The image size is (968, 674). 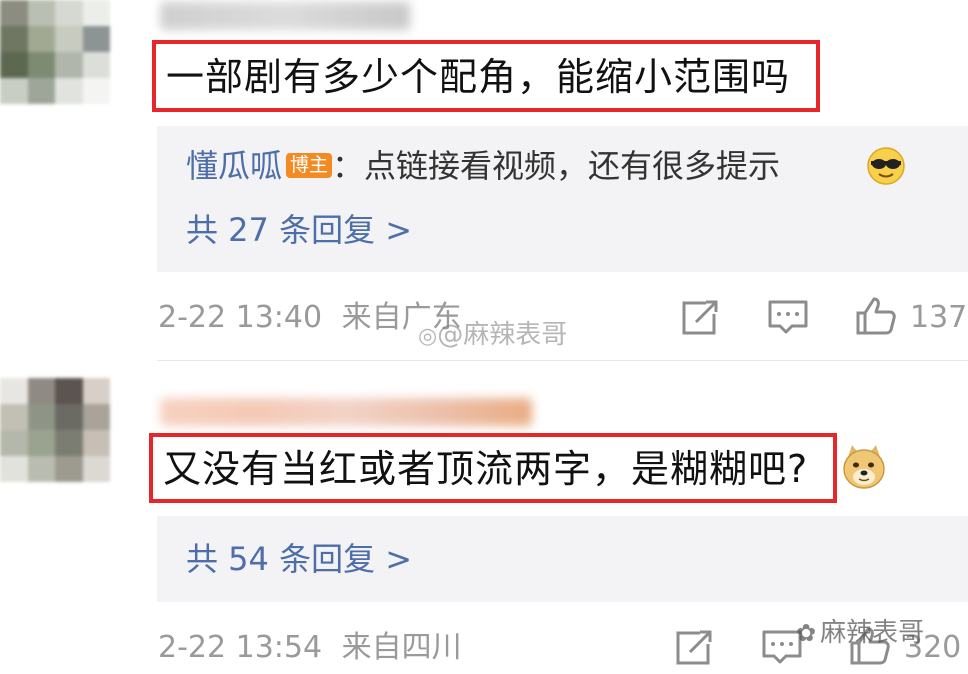 What do you see at coordinates (428, 336) in the screenshot?
I see `weibo-logo-icon: ◎` at bounding box center [428, 336].